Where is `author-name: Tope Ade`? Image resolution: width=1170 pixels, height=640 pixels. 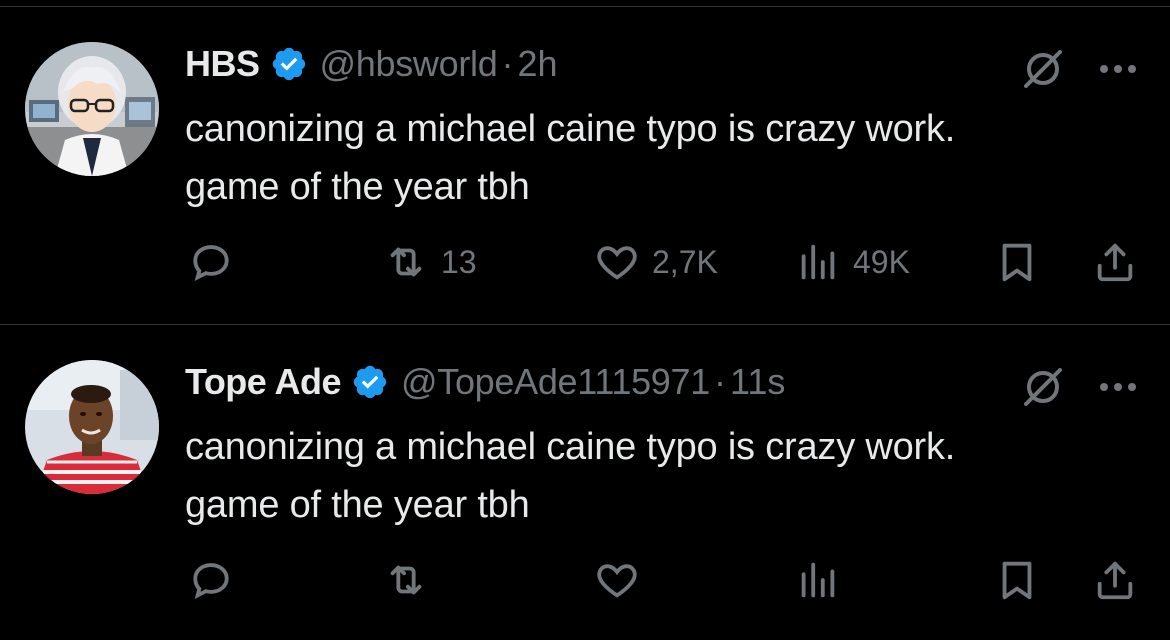
author-name: Tope Ade is located at coordinates (263, 382).